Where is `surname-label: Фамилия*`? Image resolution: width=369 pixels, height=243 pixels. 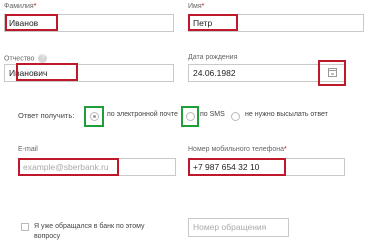 surname-label: Фамилия* is located at coordinates (20, 6).